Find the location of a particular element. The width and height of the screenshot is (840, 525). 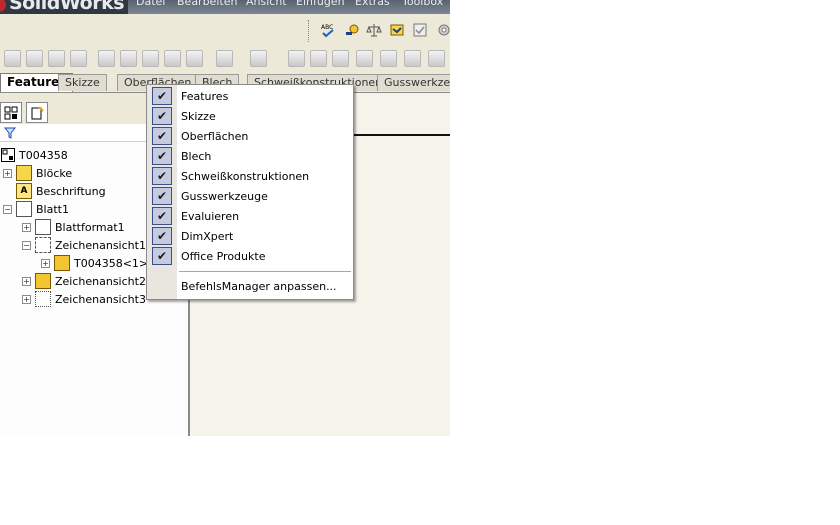

annotation-icon: A is located at coordinates (24, 191).